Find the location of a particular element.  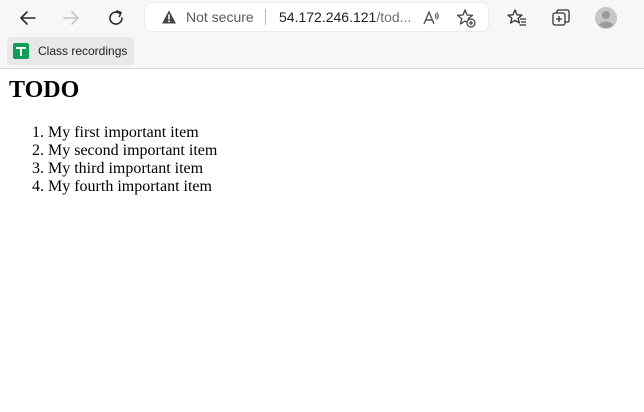

collections-button is located at coordinates (561, 18).